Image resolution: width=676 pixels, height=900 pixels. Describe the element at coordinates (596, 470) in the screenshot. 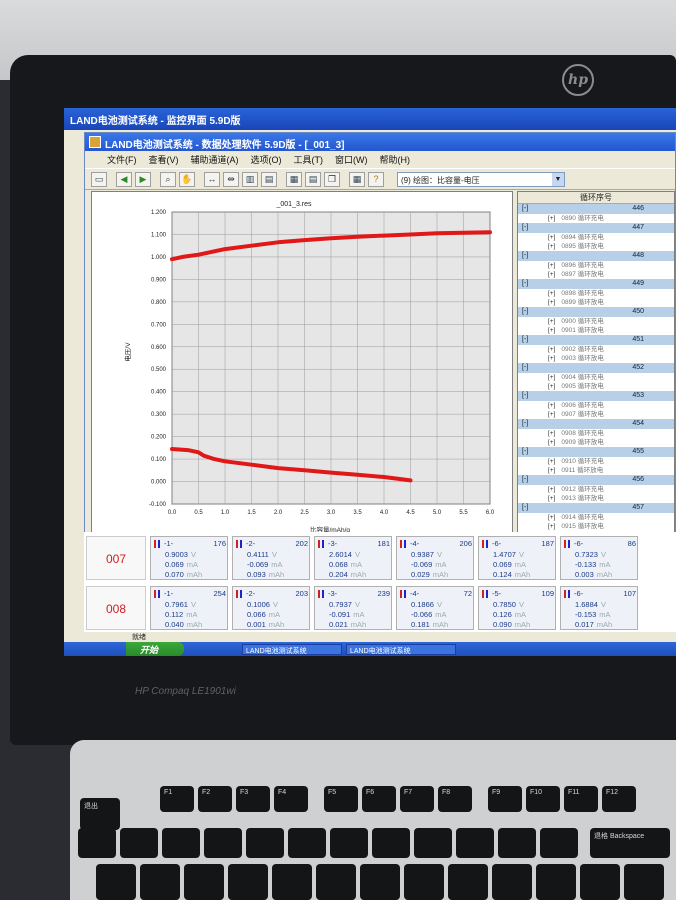

I see `cycle-step-row: [+] 0911 循环放电` at that location.